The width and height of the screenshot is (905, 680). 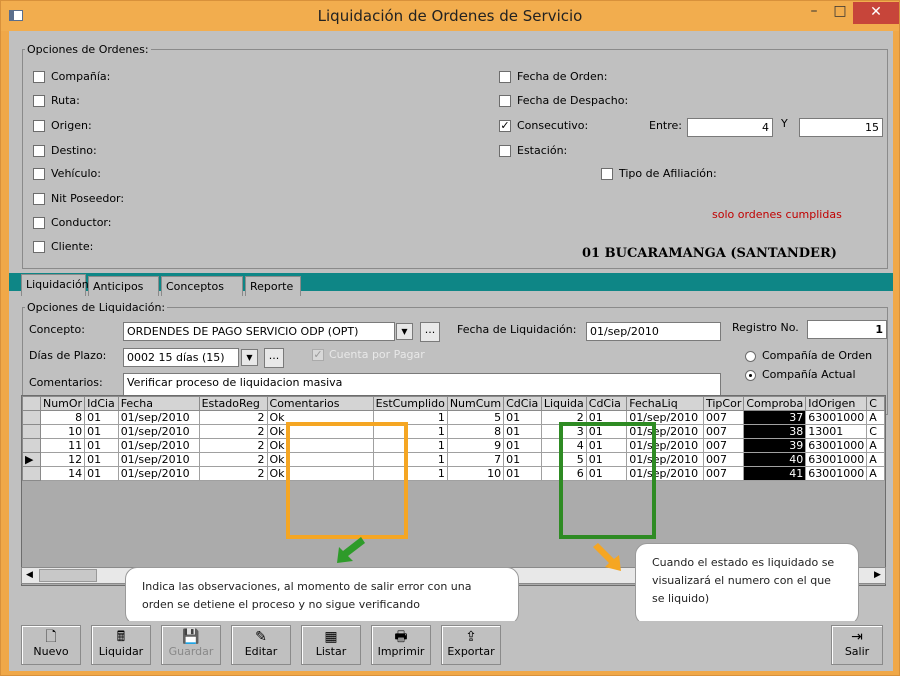 What do you see at coordinates (847, 329) in the screenshot?
I see `registro-input: 1` at bounding box center [847, 329].